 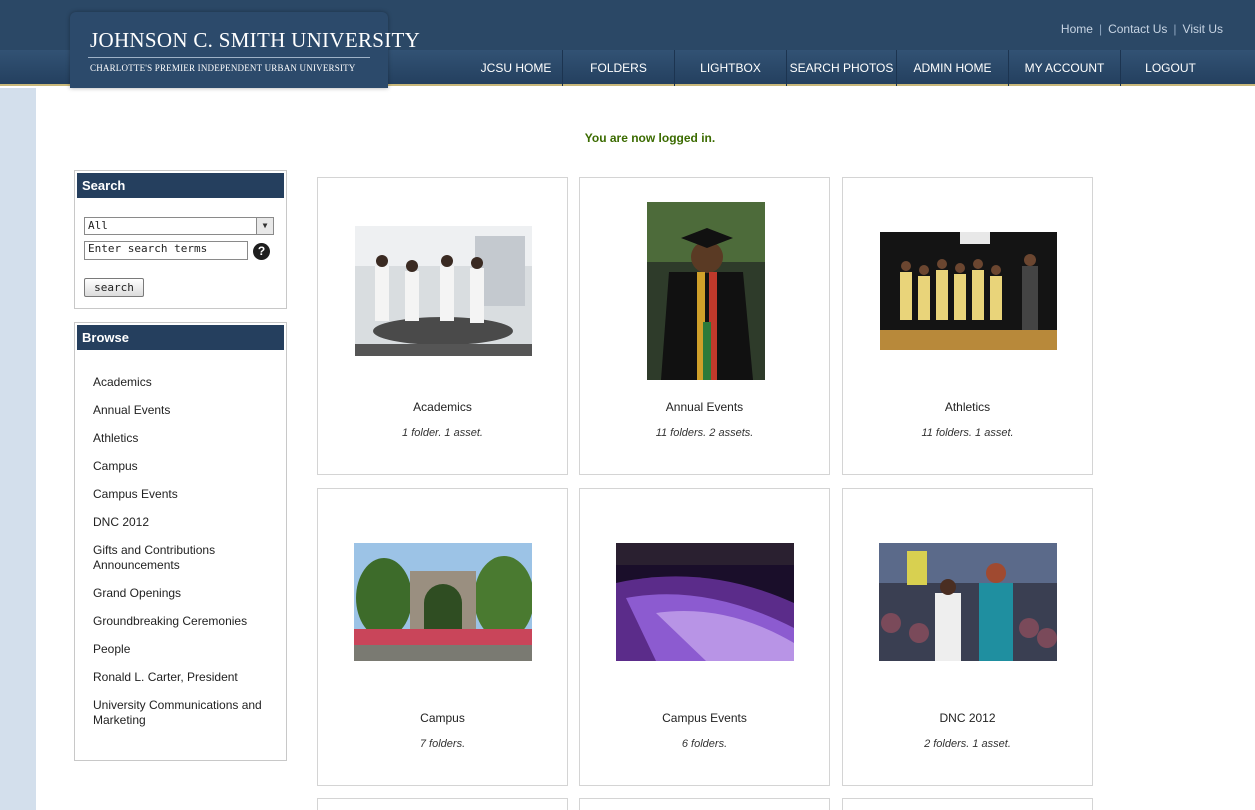 What do you see at coordinates (188, 677) in the screenshot?
I see `browse-item-ronald-carter: Ronald L. Carter, President` at bounding box center [188, 677].